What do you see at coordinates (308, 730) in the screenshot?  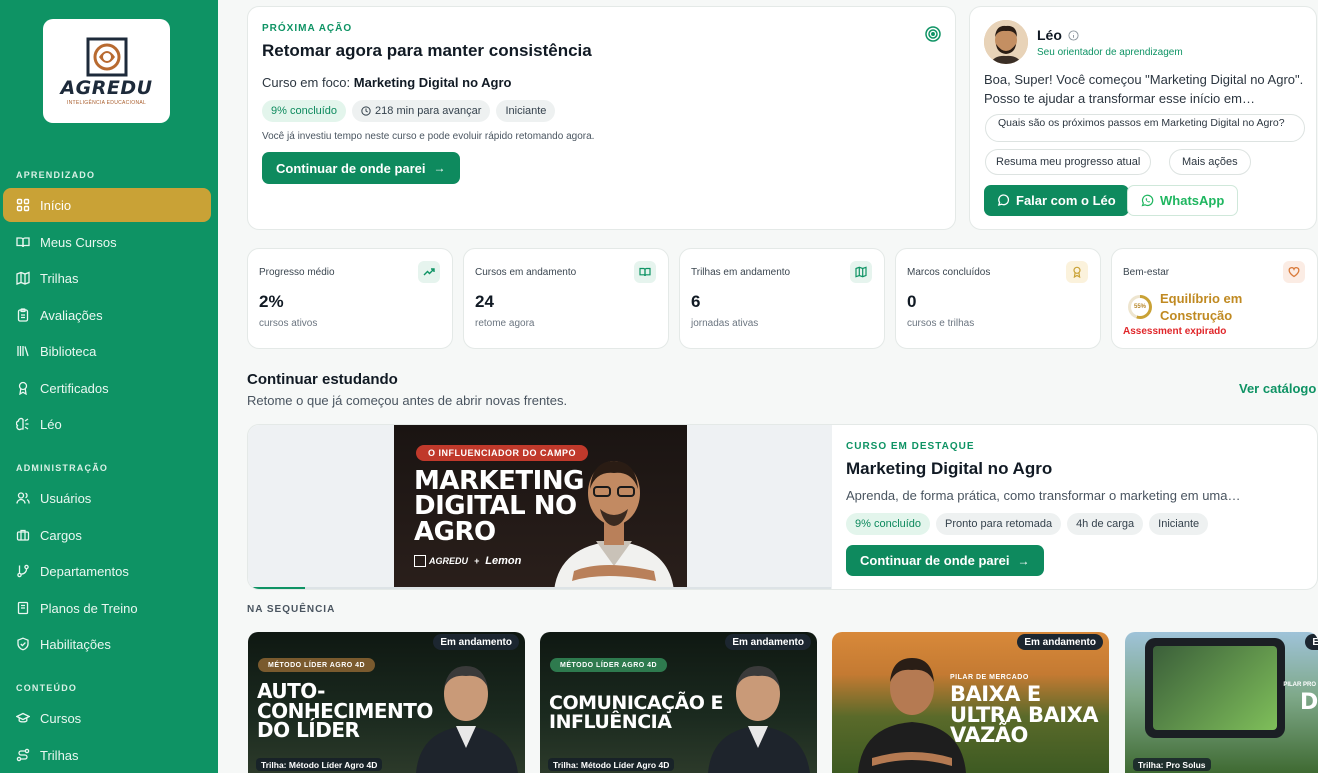 I see `sequence-title-line: DO LÍDER` at bounding box center [308, 730].